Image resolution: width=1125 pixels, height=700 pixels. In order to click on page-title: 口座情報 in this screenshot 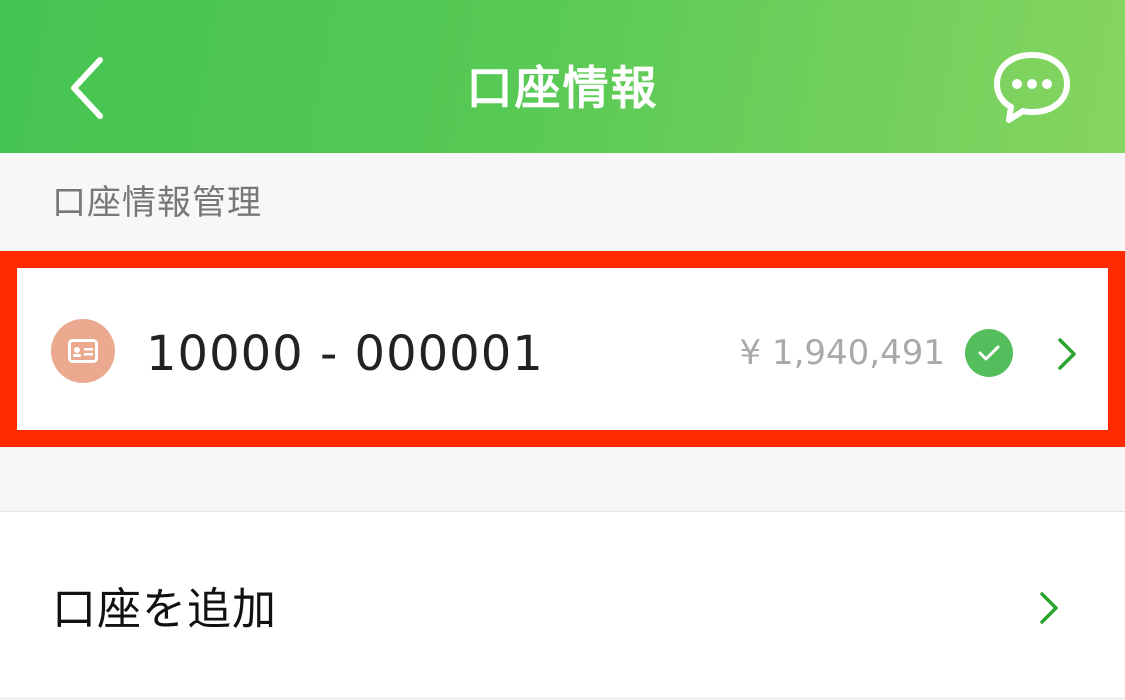, I will do `click(562, 88)`.